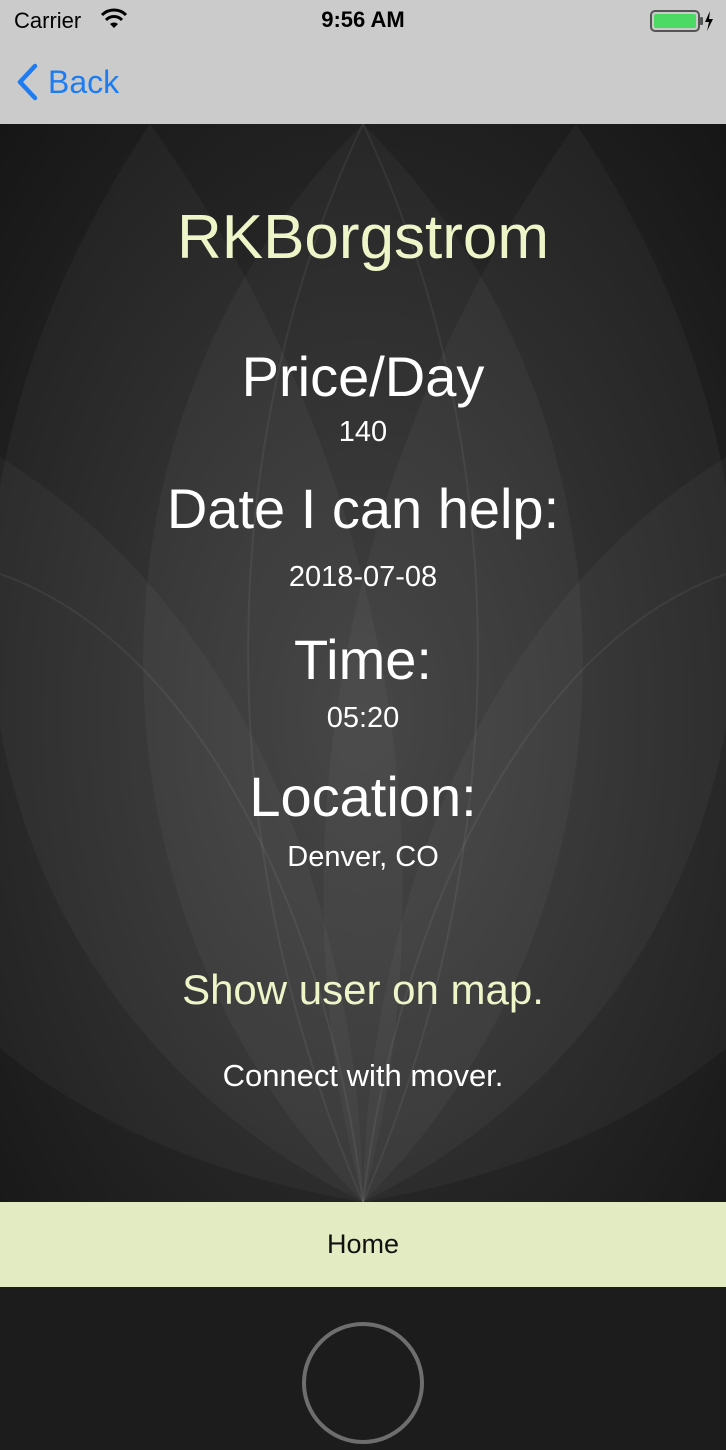  I want to click on home-button-label: Home, so click(363, 1244).